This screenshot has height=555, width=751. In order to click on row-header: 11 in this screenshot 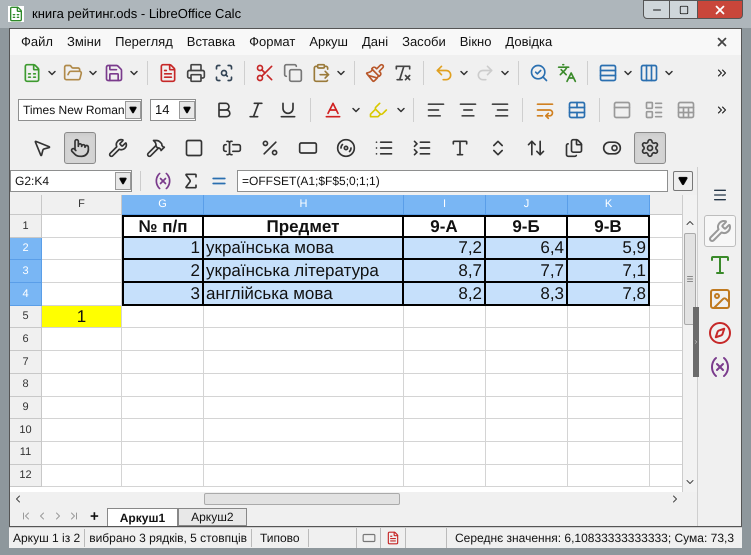, I will do `click(26, 453)`.